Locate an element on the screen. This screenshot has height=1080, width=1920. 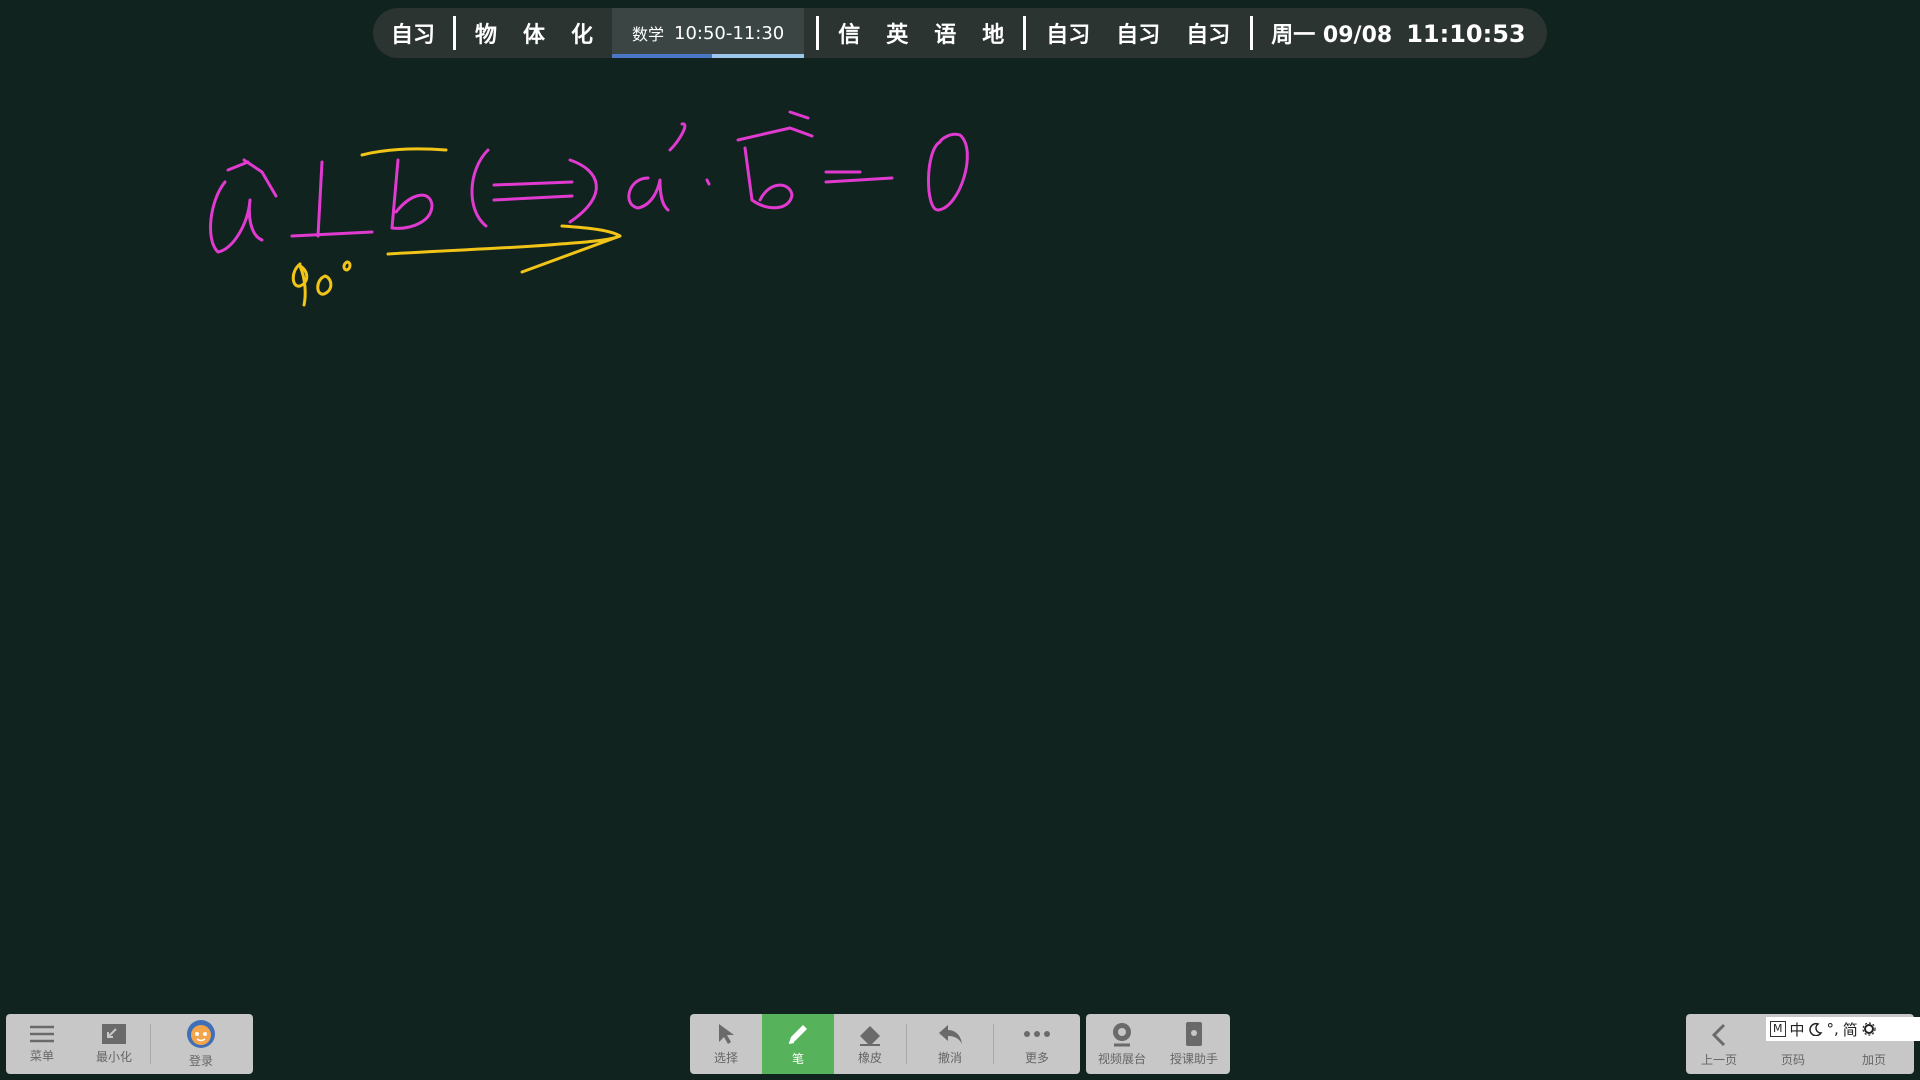
avatar-icon is located at coordinates (201, 1034).